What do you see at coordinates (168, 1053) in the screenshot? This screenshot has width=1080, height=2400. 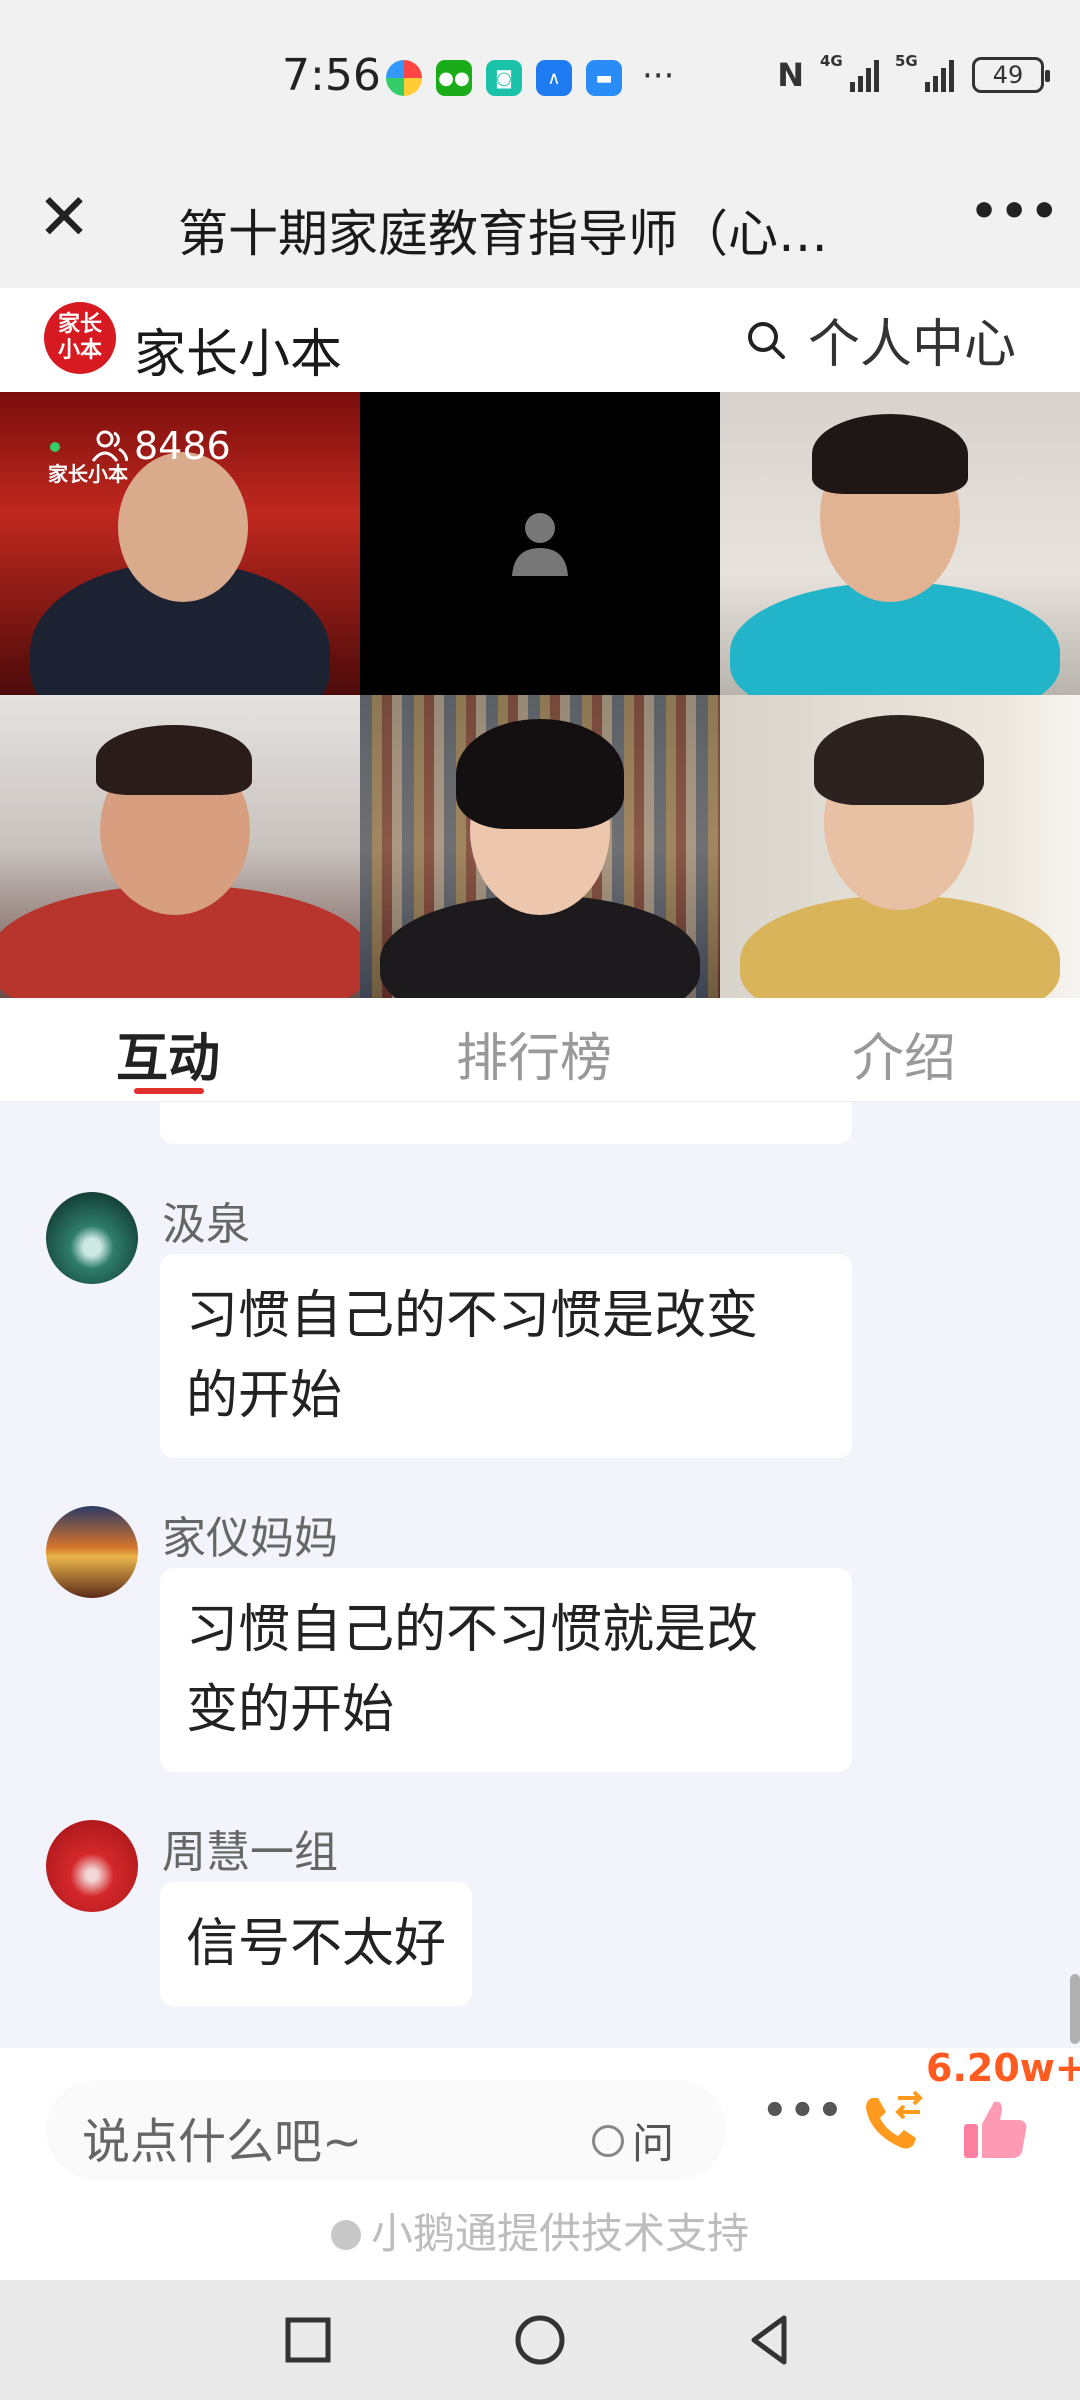 I see `tab-interaction: 互动` at bounding box center [168, 1053].